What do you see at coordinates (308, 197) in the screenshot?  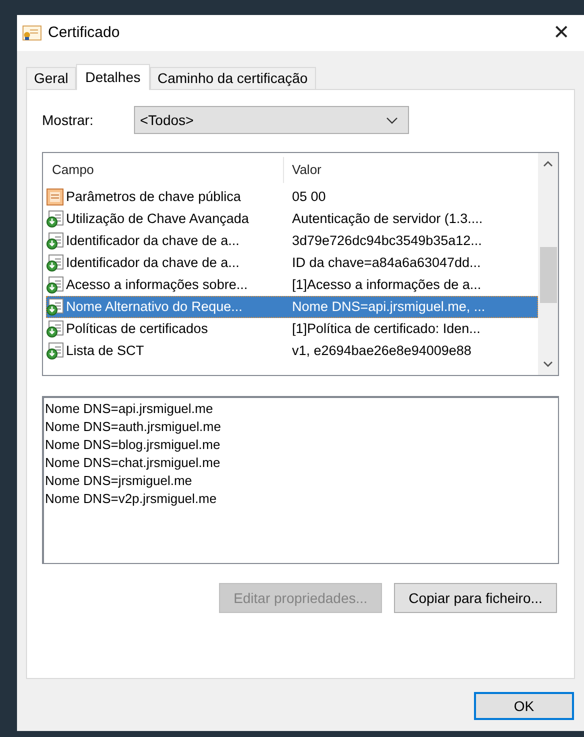 I see `table-cell-text: 05 00` at bounding box center [308, 197].